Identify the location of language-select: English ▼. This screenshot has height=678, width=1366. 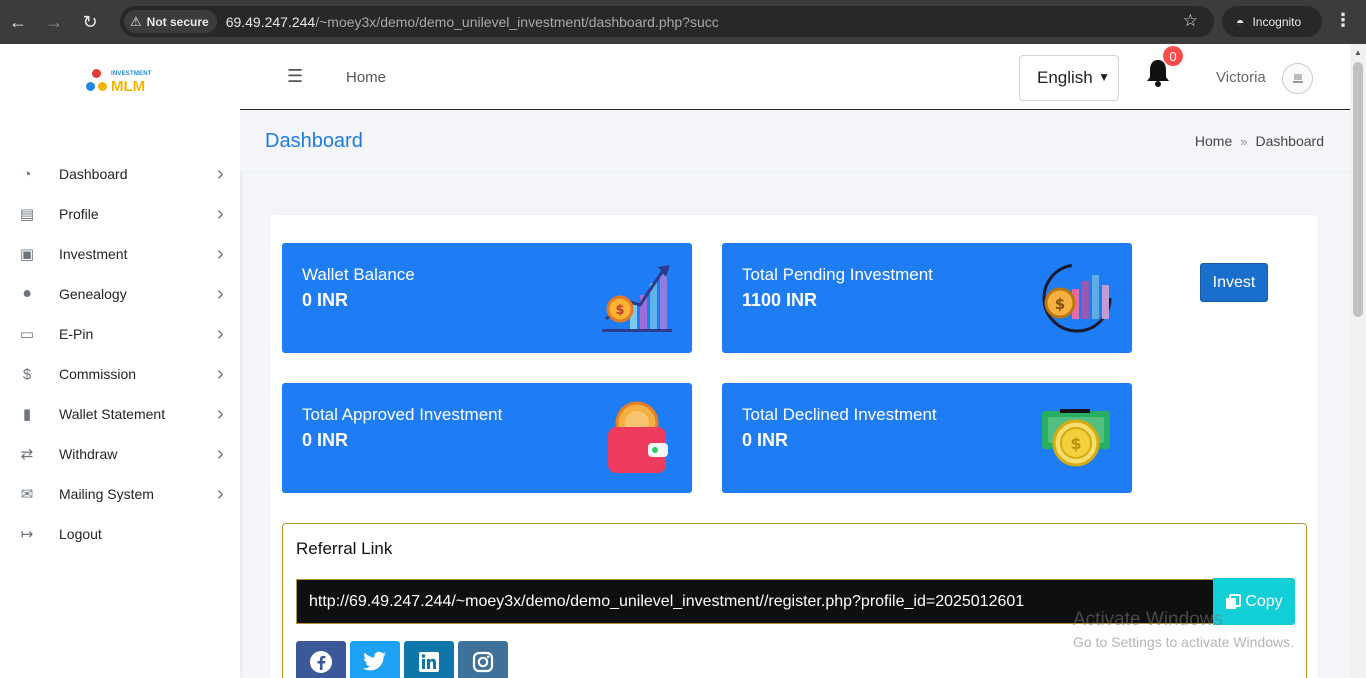
(1069, 78).